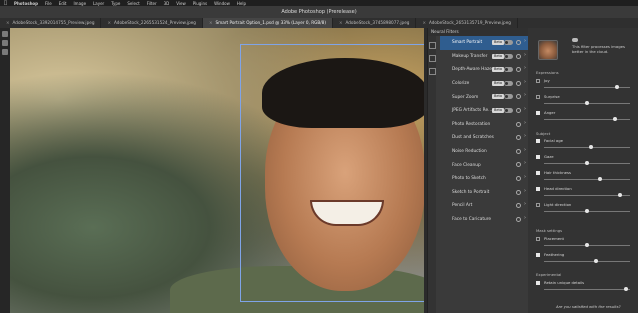  Describe the element at coordinates (200, 3) in the screenshot. I see `menu-item: Plugins` at that location.